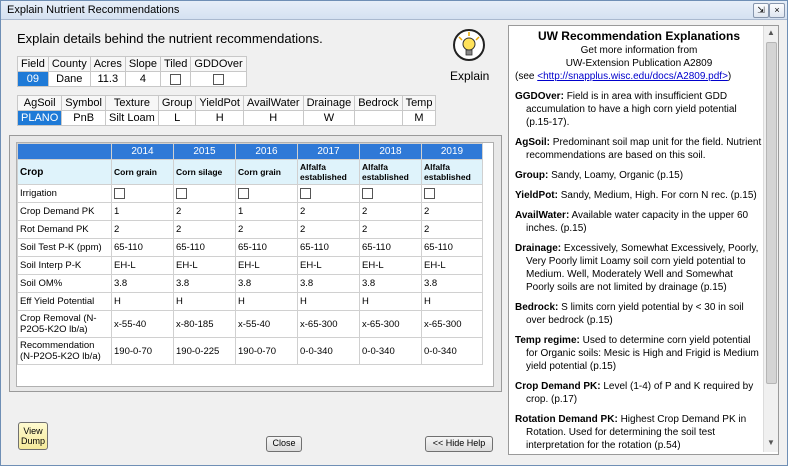 This screenshot has width=788, height=466. I want to click on crop-row-label: Crop, so click(64, 172).